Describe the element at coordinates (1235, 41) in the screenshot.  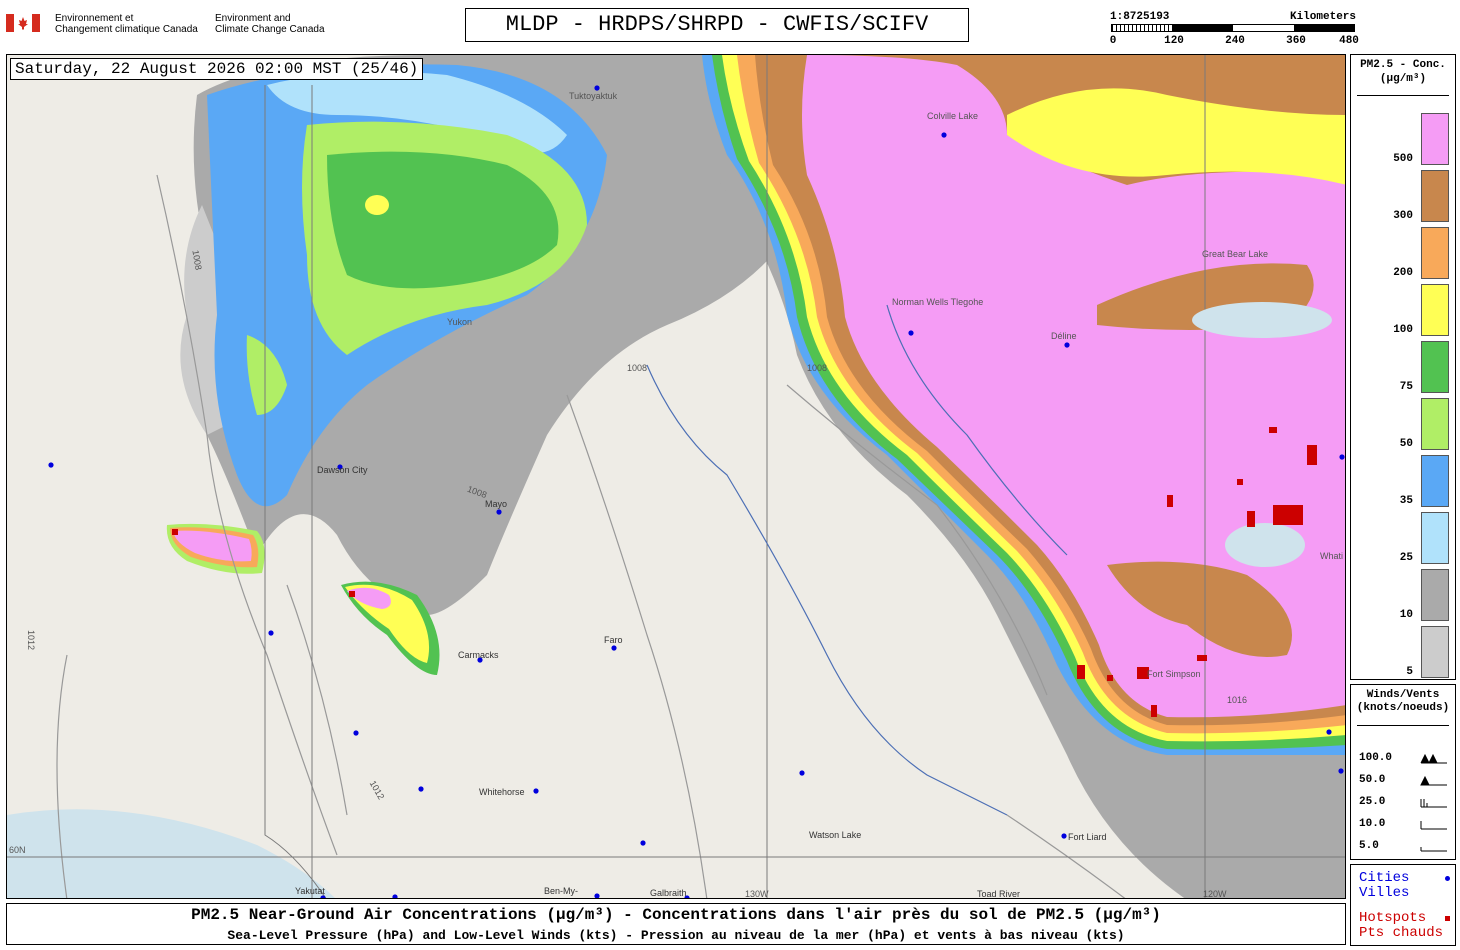
I see `scale-tick: 240` at that location.